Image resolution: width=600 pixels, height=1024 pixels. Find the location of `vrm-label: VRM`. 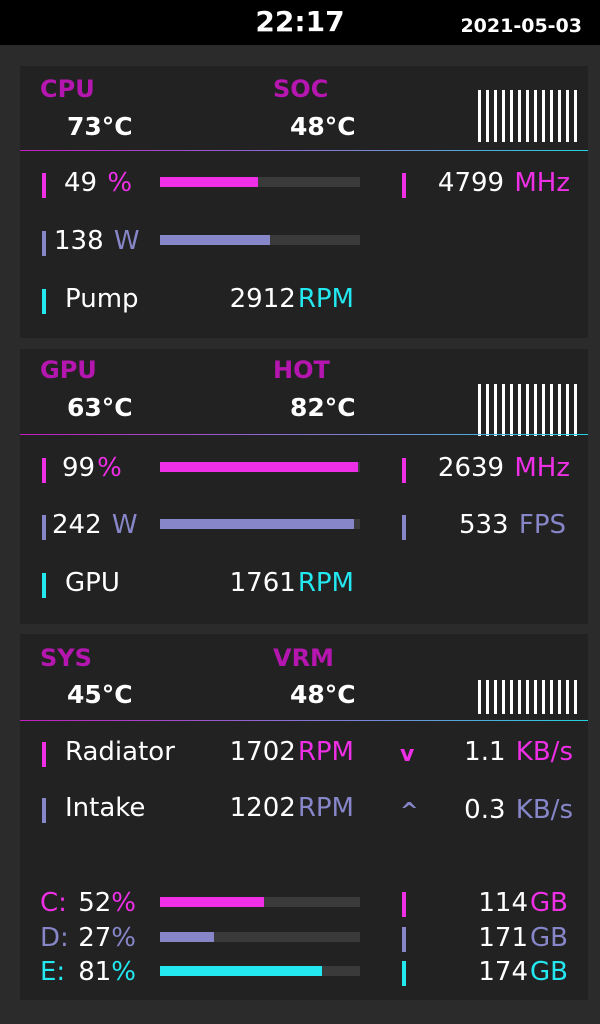

vrm-label: VRM is located at coordinates (303, 658).